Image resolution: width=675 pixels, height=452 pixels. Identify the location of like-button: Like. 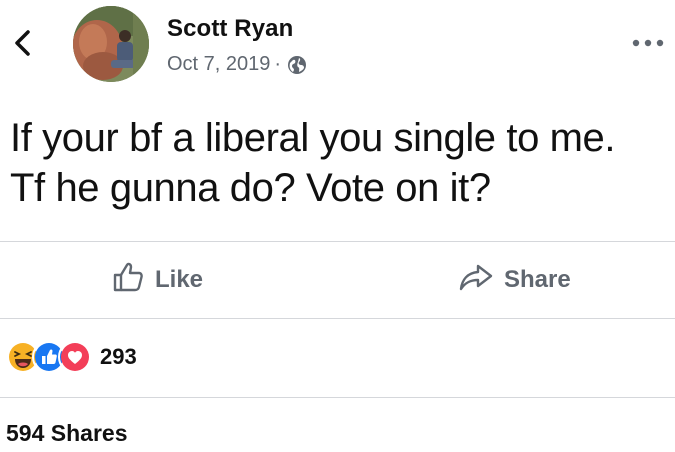
(157, 280).